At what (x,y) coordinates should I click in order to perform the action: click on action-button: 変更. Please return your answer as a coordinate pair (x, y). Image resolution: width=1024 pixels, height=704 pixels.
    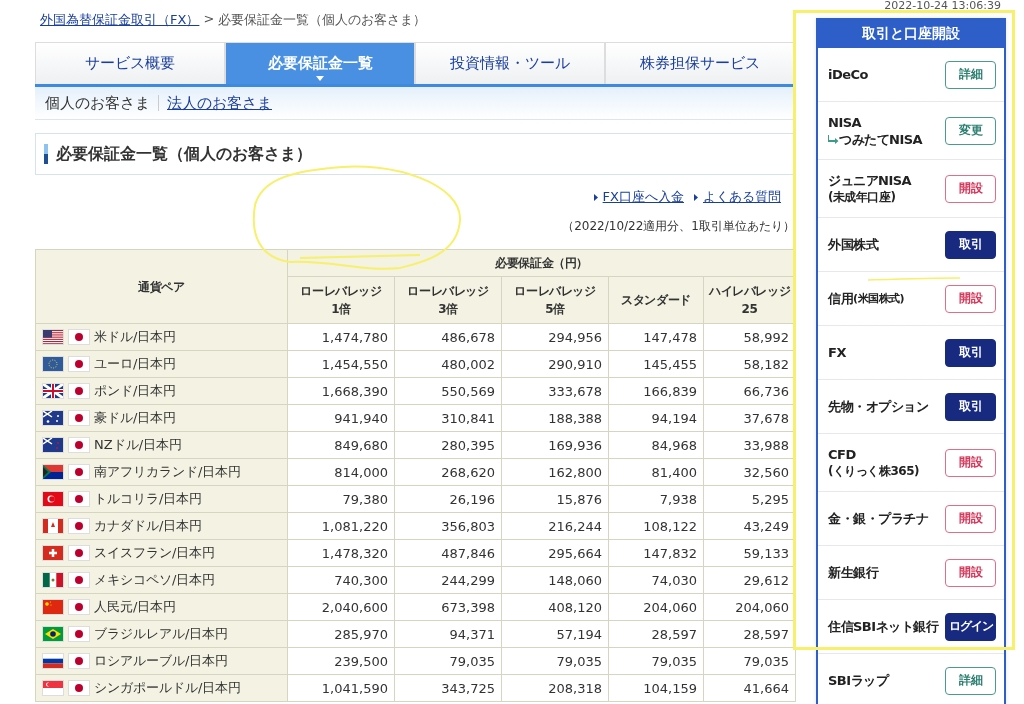
    Looking at the image, I should click on (970, 130).